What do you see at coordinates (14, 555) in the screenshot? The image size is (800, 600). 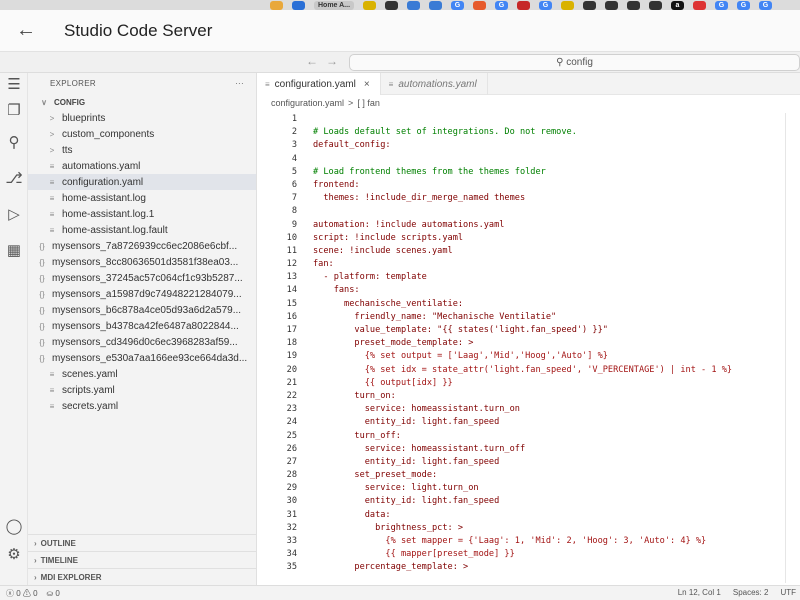 I see `settings-gear-icon: ⚙` at bounding box center [14, 555].